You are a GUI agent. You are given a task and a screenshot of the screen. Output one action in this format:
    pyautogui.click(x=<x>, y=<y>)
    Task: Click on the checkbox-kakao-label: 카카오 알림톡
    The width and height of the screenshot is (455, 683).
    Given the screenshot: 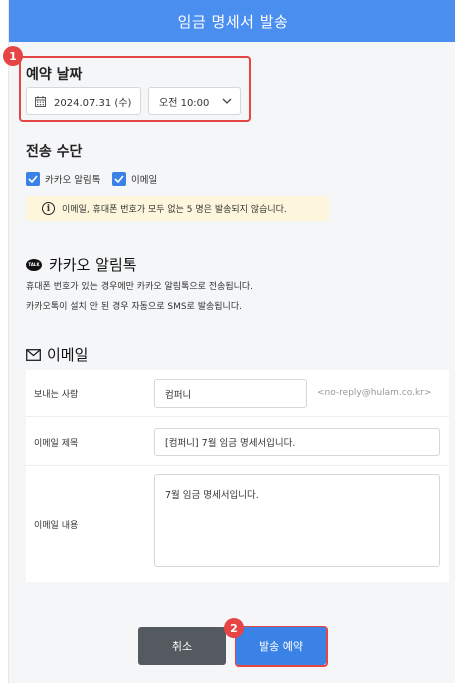 What is the action you would take?
    pyautogui.click(x=73, y=180)
    